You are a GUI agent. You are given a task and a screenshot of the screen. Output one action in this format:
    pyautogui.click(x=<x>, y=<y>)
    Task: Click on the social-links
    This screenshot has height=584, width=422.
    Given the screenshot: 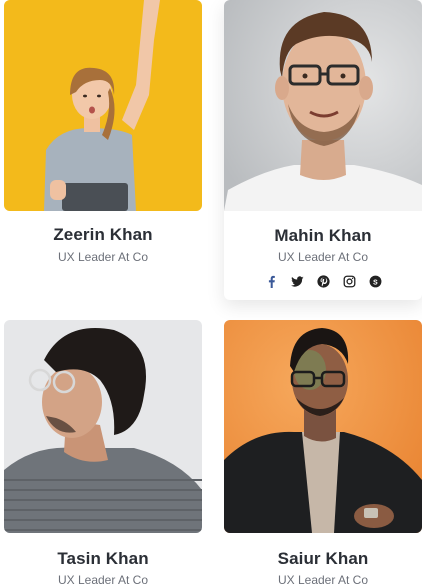 What is the action you would take?
    pyautogui.click(x=323, y=281)
    